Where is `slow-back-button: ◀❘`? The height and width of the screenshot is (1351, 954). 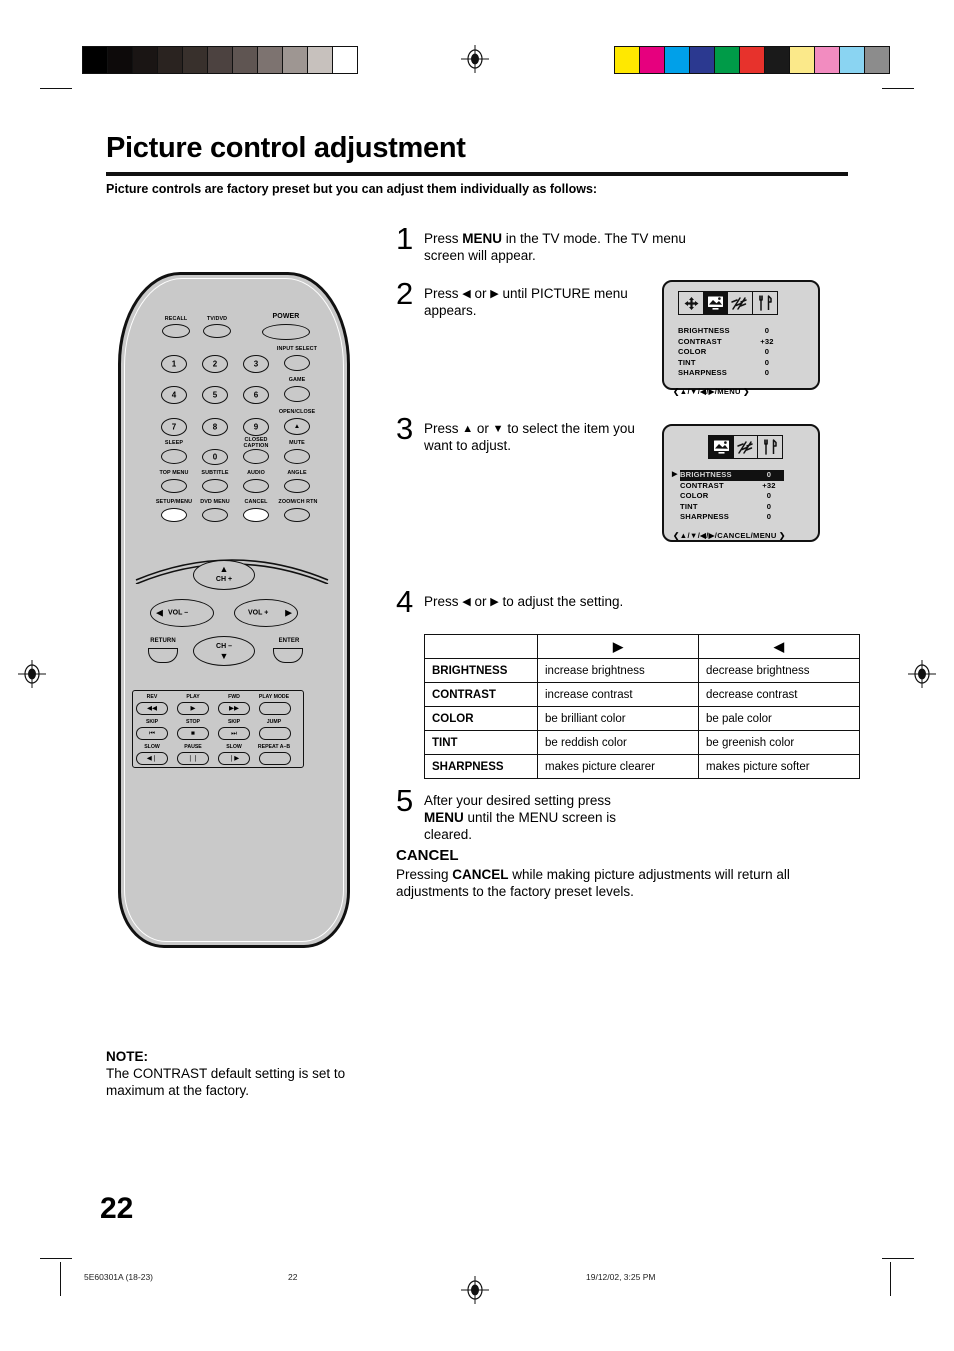 slow-back-button: ◀❘ is located at coordinates (152, 758).